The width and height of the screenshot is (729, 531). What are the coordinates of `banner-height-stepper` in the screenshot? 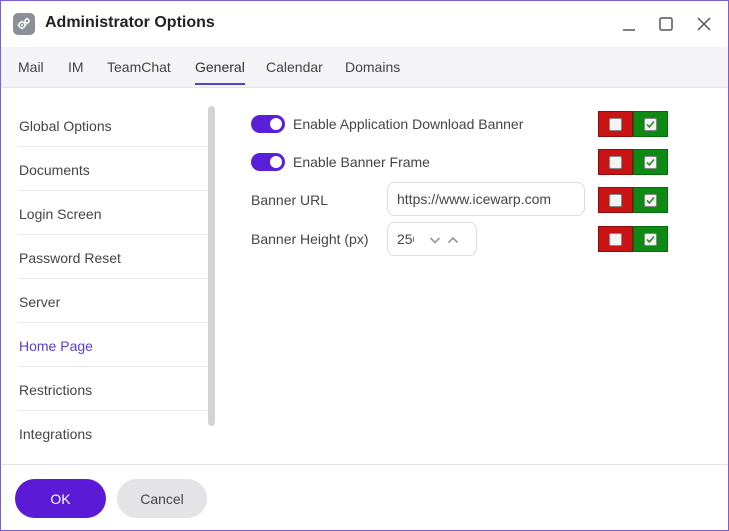 It's located at (432, 239).